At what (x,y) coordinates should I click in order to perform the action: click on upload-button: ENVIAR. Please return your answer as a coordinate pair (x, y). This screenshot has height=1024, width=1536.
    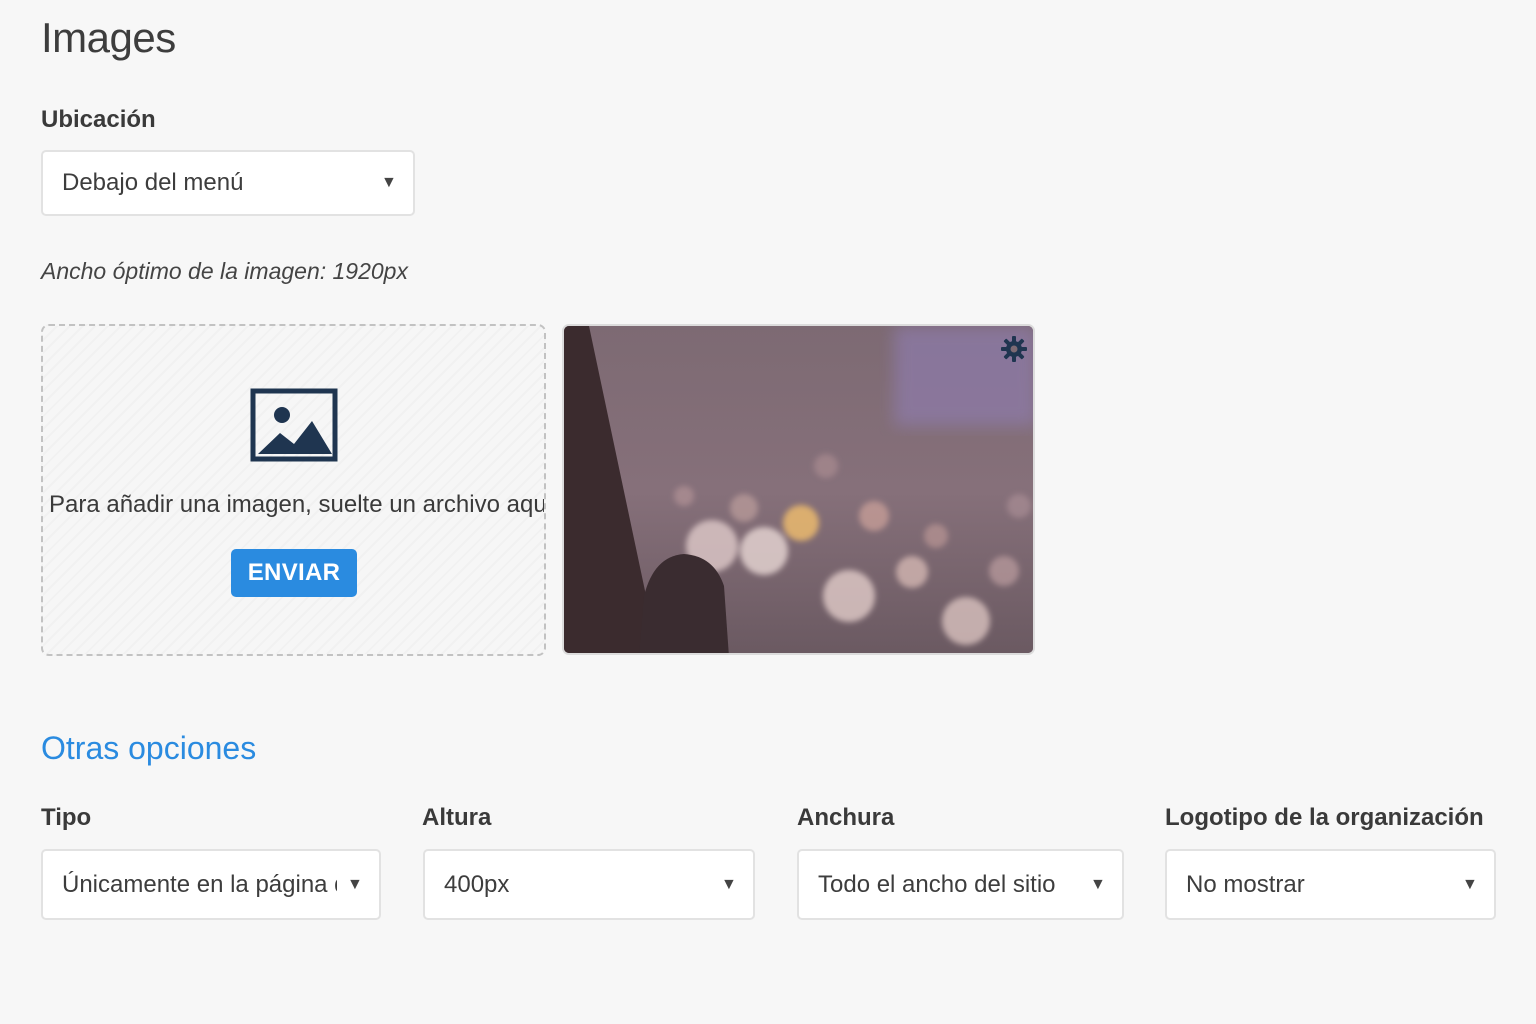
    Looking at the image, I should click on (294, 573).